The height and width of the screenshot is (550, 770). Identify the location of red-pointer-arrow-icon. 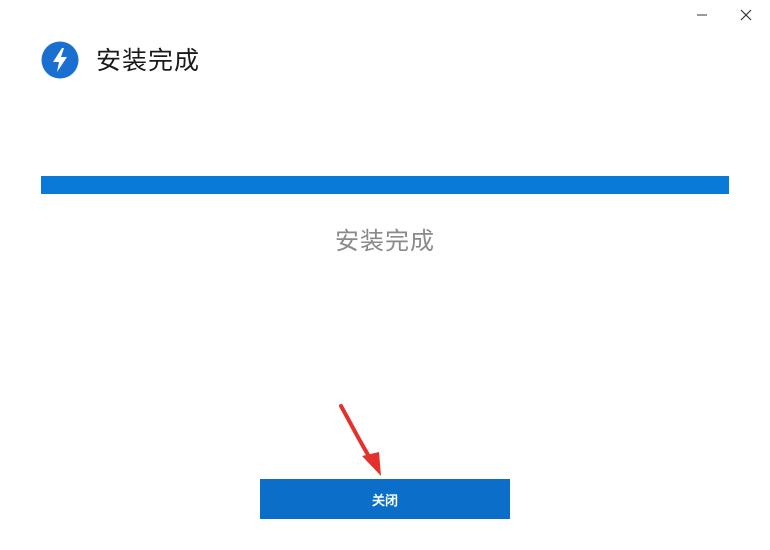
(360, 440).